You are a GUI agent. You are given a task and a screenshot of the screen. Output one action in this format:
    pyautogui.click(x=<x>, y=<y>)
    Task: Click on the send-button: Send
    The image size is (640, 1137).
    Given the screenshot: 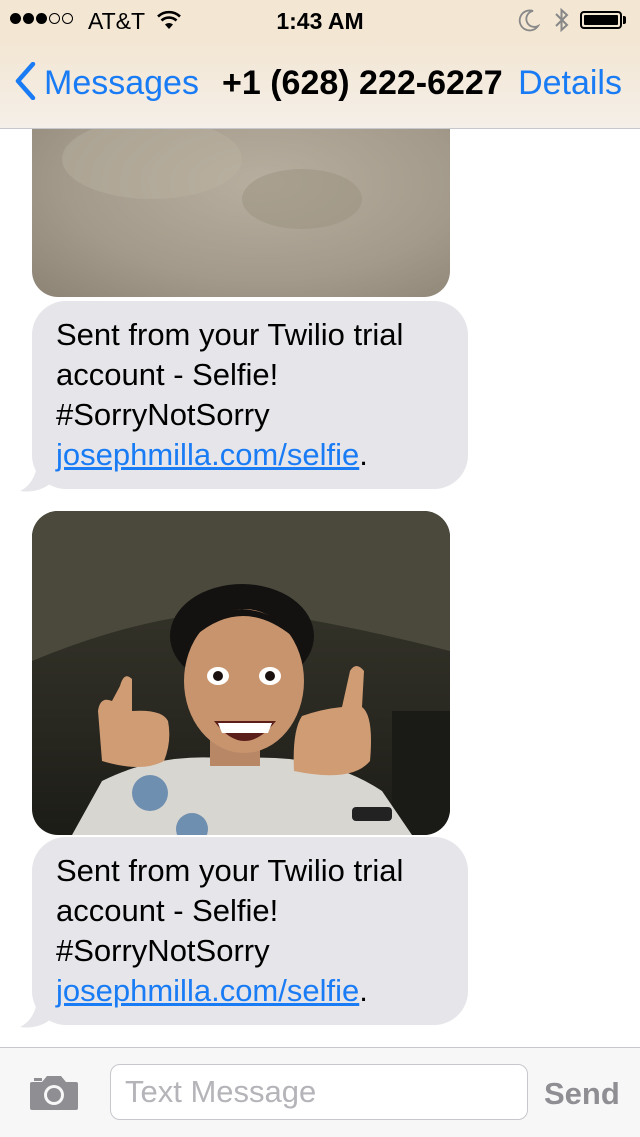 What is the action you would take?
    pyautogui.click(x=582, y=1094)
    